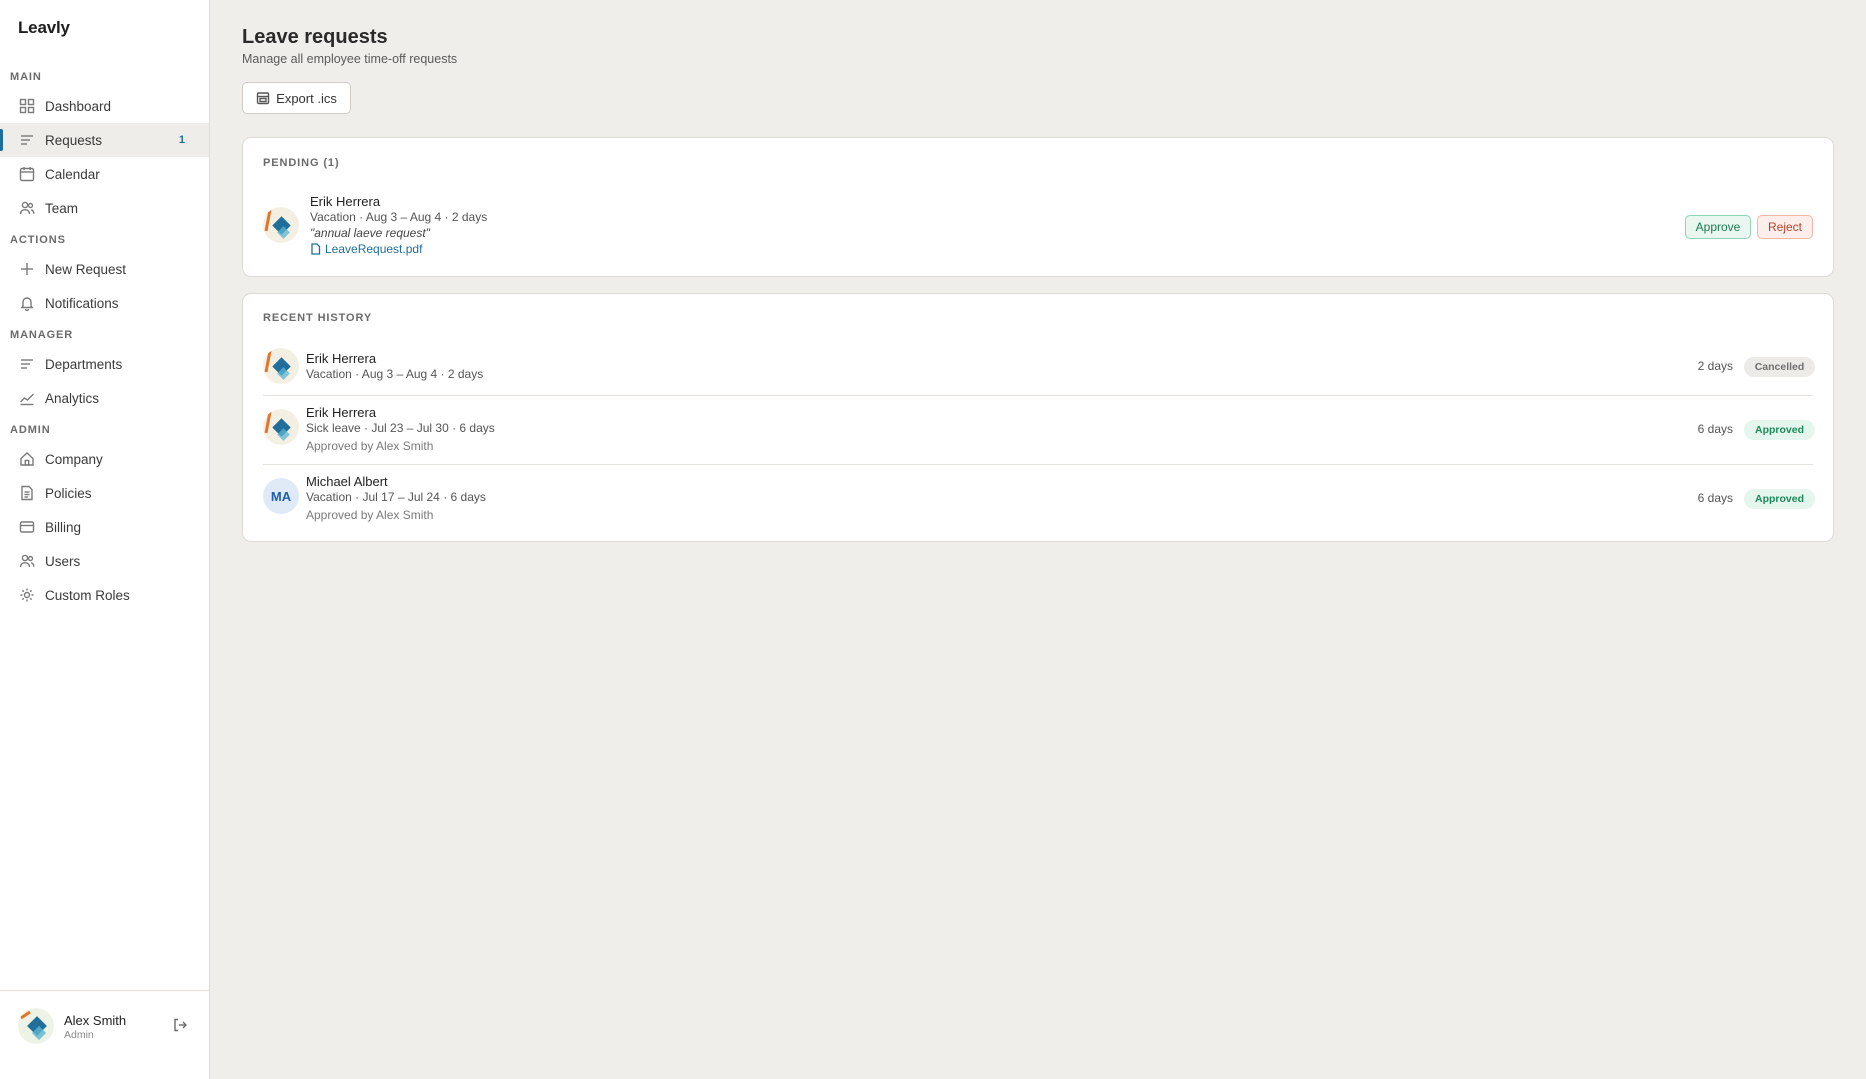  What do you see at coordinates (315, 37) in the screenshot?
I see `page-title: Leave requests` at bounding box center [315, 37].